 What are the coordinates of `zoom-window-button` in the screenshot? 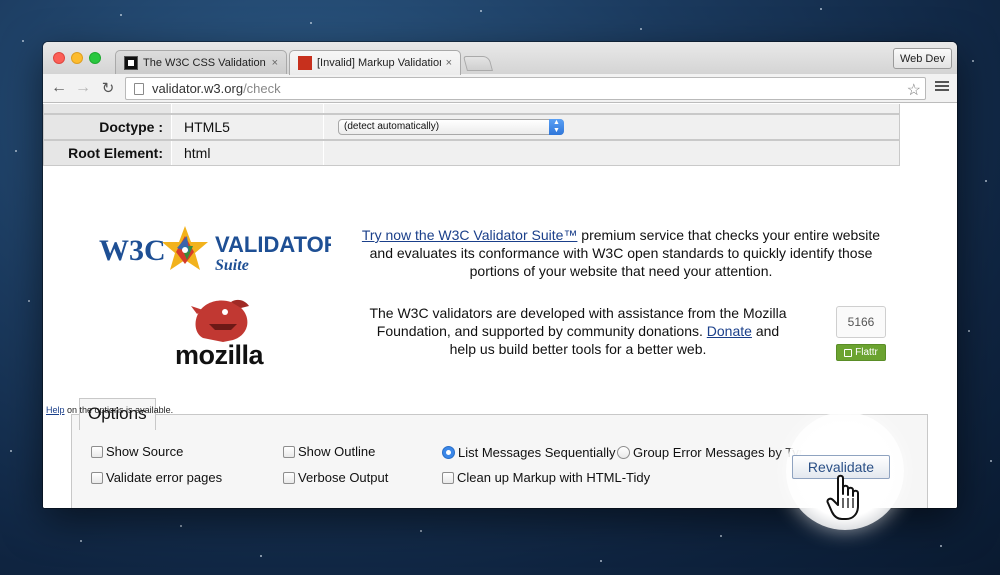 It's located at (95, 58).